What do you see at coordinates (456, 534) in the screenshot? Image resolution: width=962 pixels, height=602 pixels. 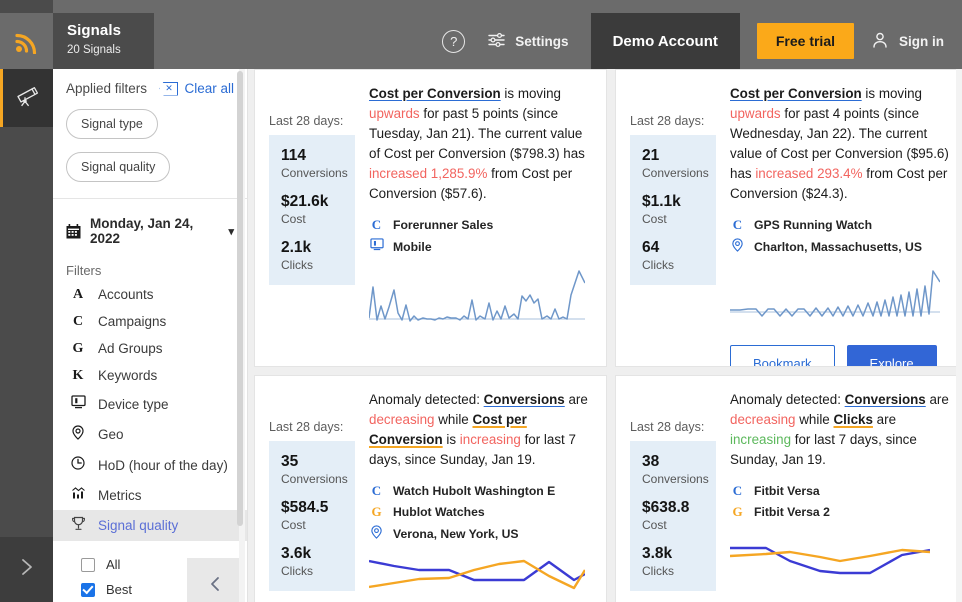 I see `meta-label: Verona, New York, US` at bounding box center [456, 534].